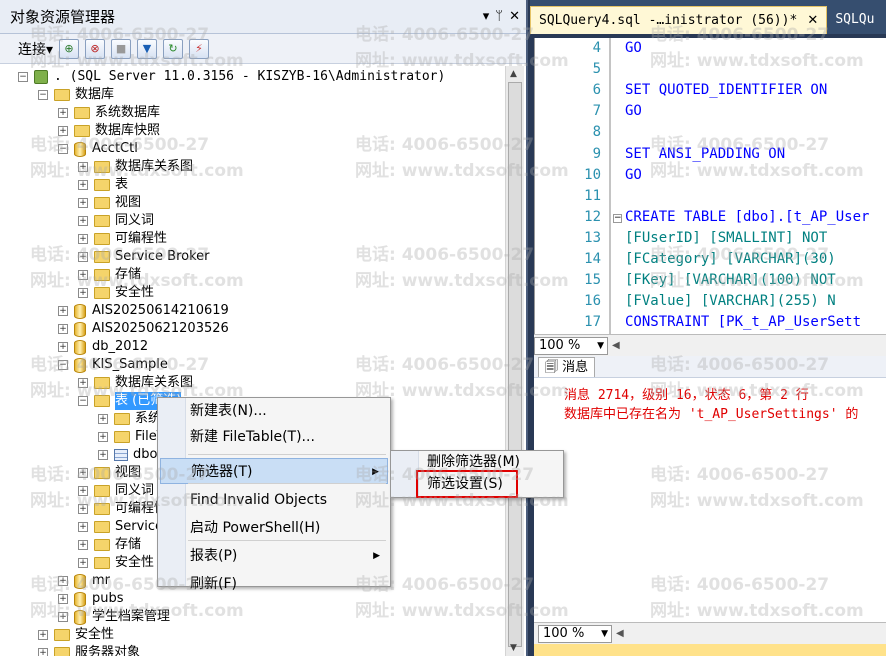 Image resolution: width=886 pixels, height=656 pixels. What do you see at coordinates (854, 20) in the screenshot?
I see `tab-sqlquery-other: SQLQu` at bounding box center [854, 20].